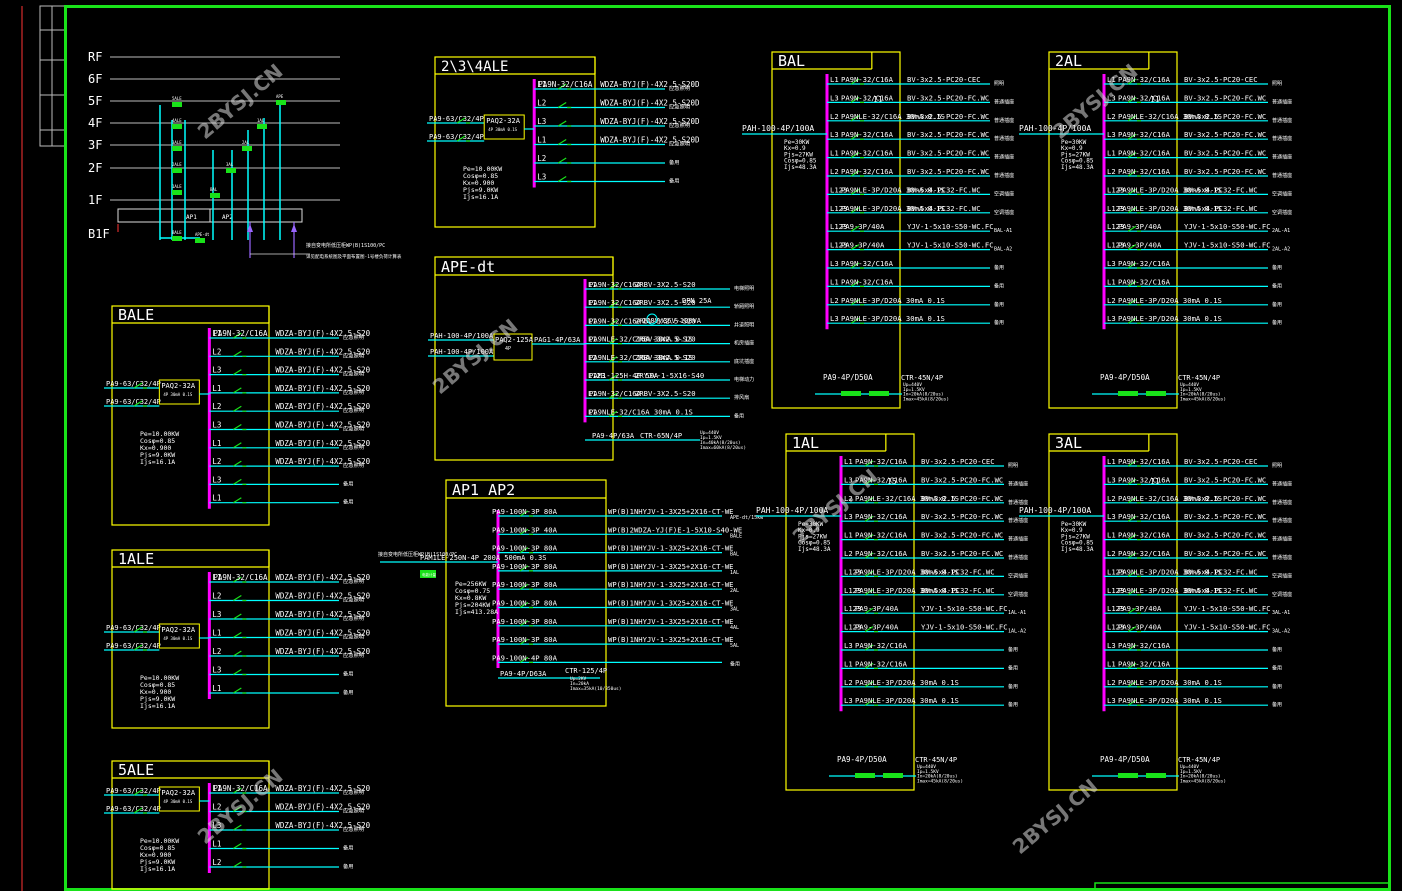  What do you see at coordinates (613, 436) in the screenshot?
I see `spd-breaker: PA9-4P/63A` at bounding box center [613, 436].